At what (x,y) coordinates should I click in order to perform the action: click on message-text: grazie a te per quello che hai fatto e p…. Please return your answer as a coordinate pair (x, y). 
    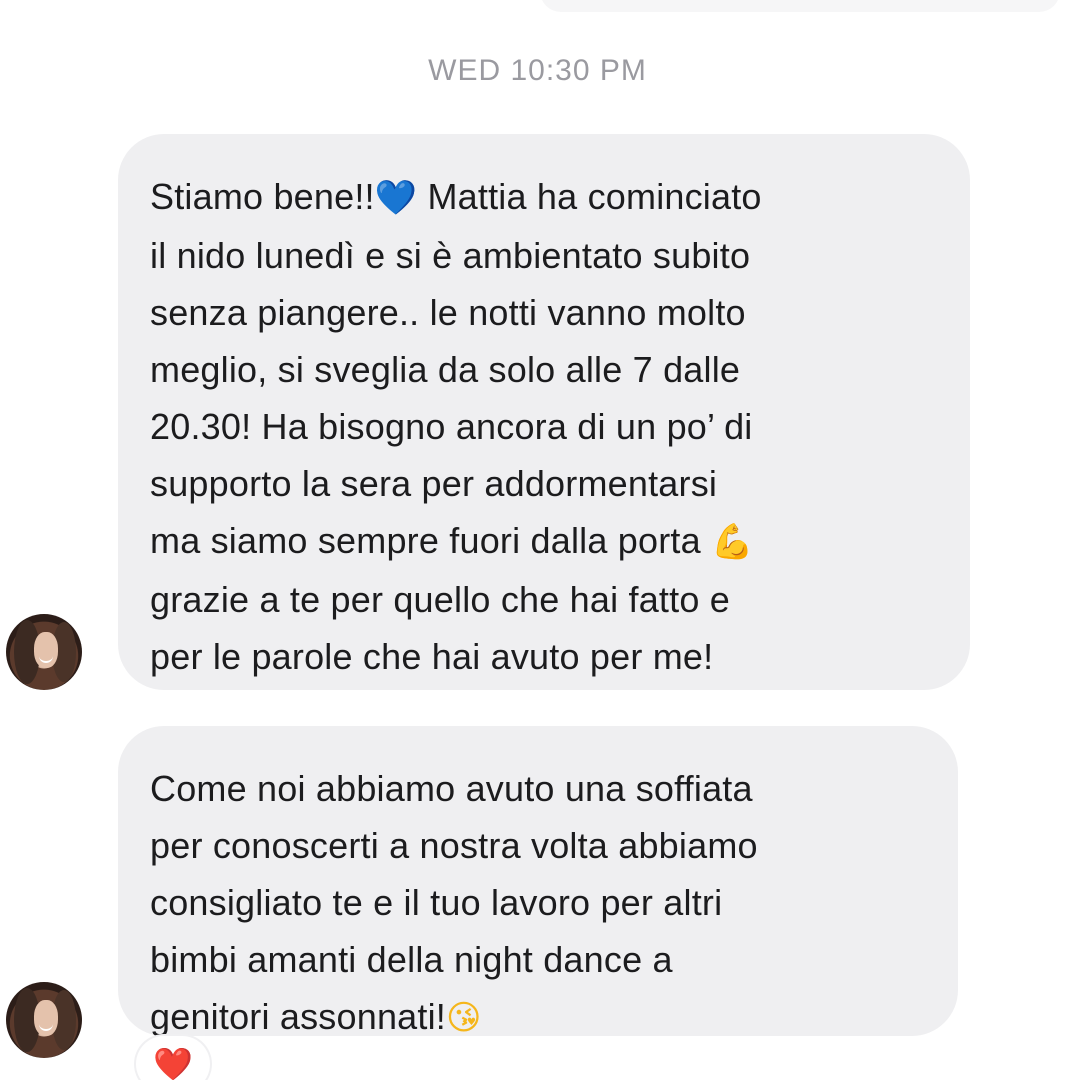
    Looking at the image, I should click on (440, 628).